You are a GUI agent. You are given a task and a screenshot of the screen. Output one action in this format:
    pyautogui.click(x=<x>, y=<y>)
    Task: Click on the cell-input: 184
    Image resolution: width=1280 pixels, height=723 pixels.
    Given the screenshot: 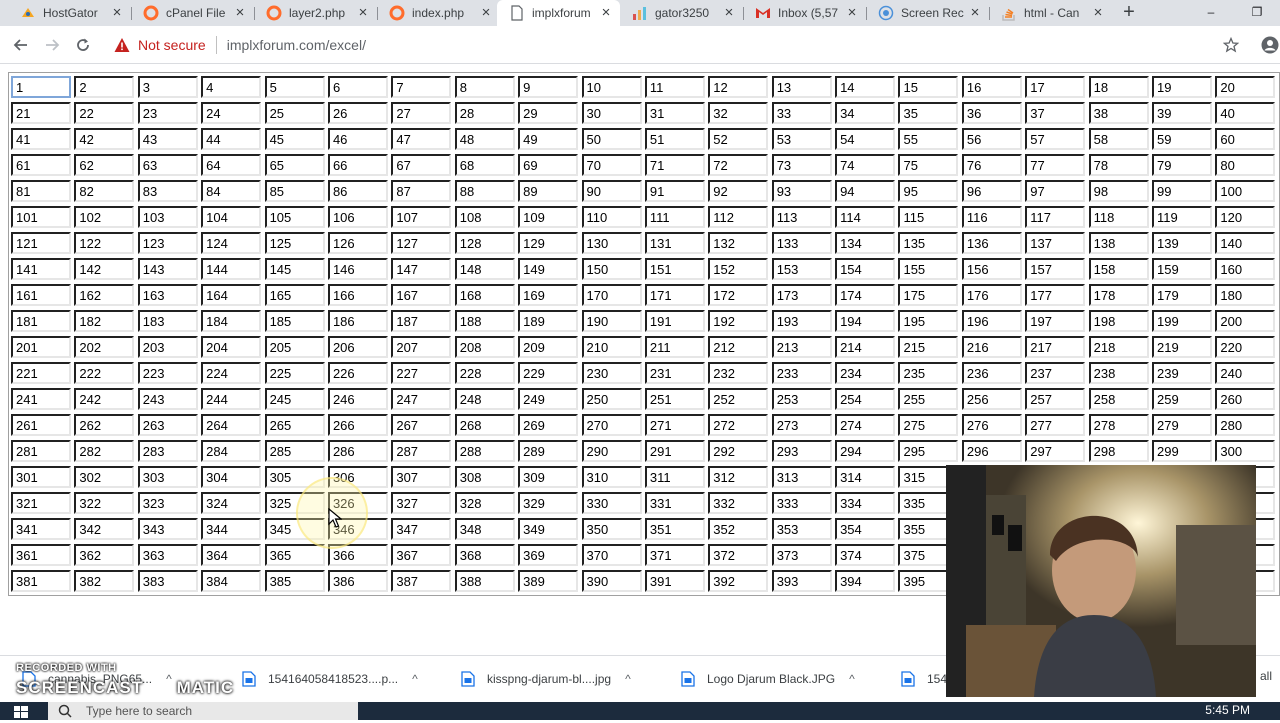 What is the action you would take?
    pyautogui.click(x=231, y=321)
    